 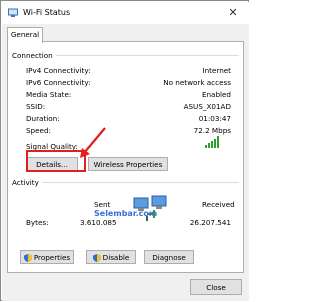 What do you see at coordinates (125, 182) in the screenshot?
I see `activity-separator` at bounding box center [125, 182].